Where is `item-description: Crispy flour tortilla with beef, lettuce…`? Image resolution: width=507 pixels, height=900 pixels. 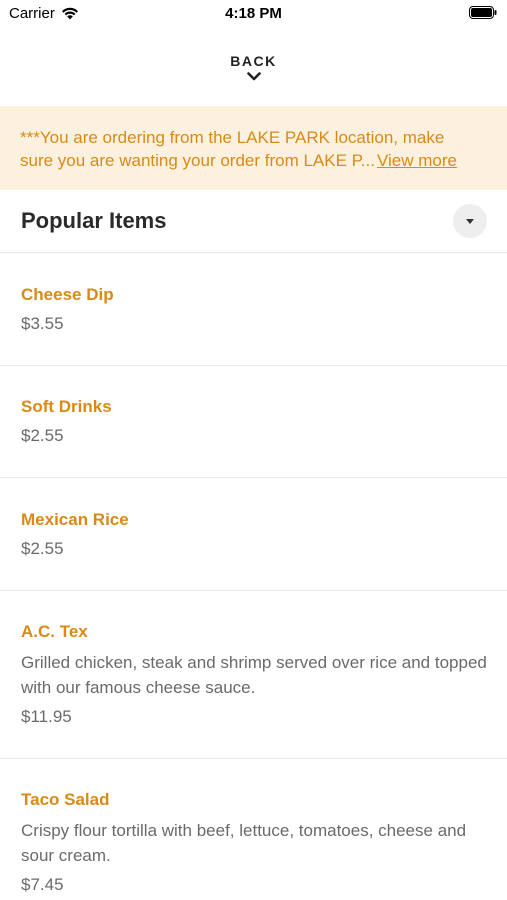 item-description: Crispy flour tortilla with beef, lettuce… is located at coordinates (244, 843).